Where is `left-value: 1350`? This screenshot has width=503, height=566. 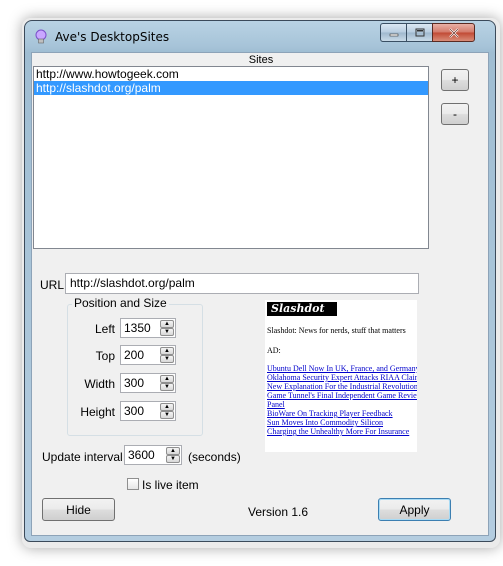
left-value: 1350 is located at coordinates (137, 328).